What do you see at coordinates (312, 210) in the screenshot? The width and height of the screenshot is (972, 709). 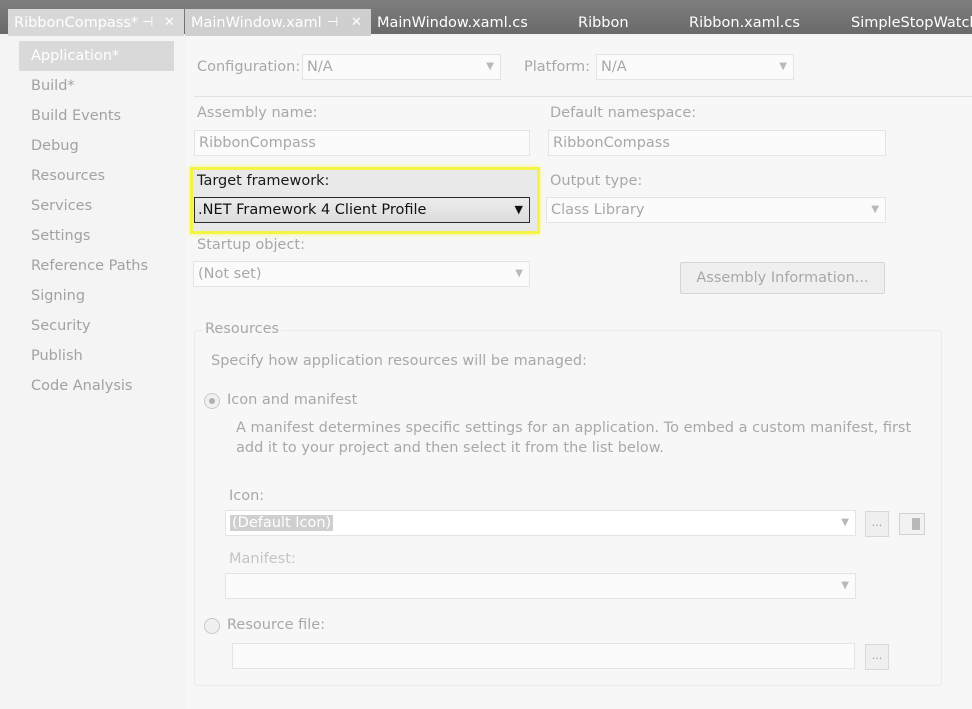 I see `target-framework-value: .NET Framework 4 Client Profile` at bounding box center [312, 210].